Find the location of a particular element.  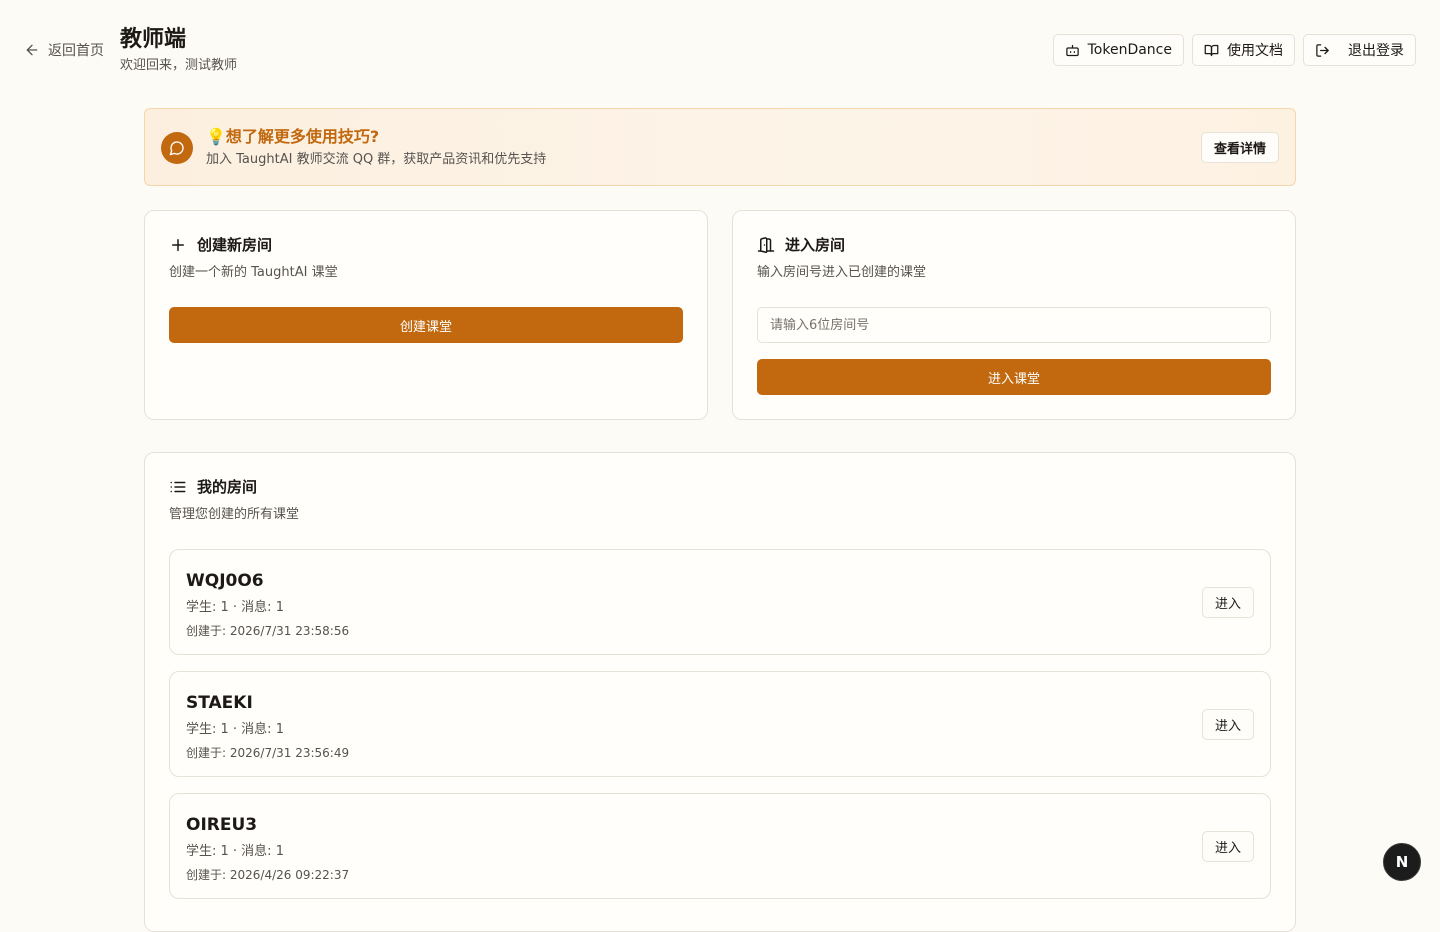

back-home-label: 返回首页 is located at coordinates (76, 51).